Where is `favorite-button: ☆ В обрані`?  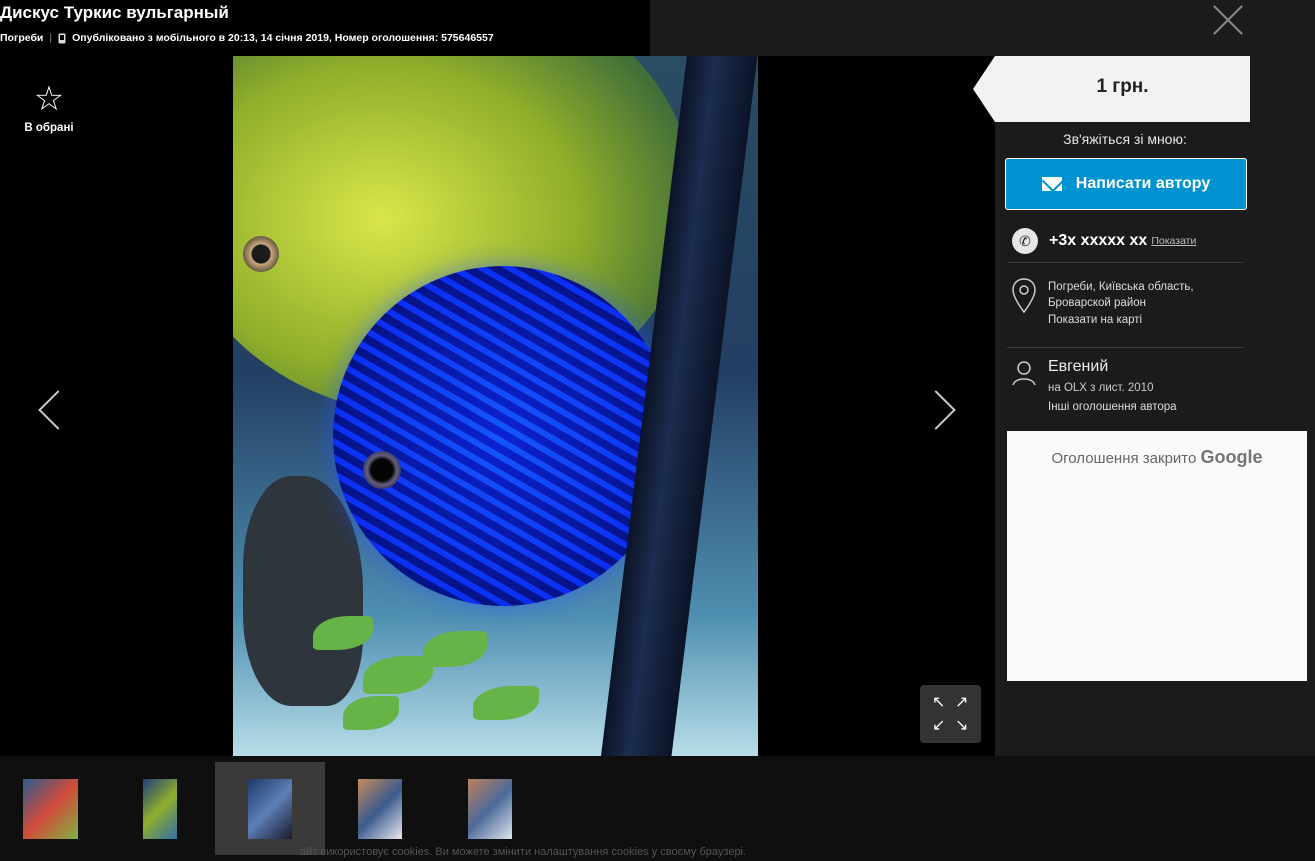 favorite-button: ☆ В обрані is located at coordinates (49, 108).